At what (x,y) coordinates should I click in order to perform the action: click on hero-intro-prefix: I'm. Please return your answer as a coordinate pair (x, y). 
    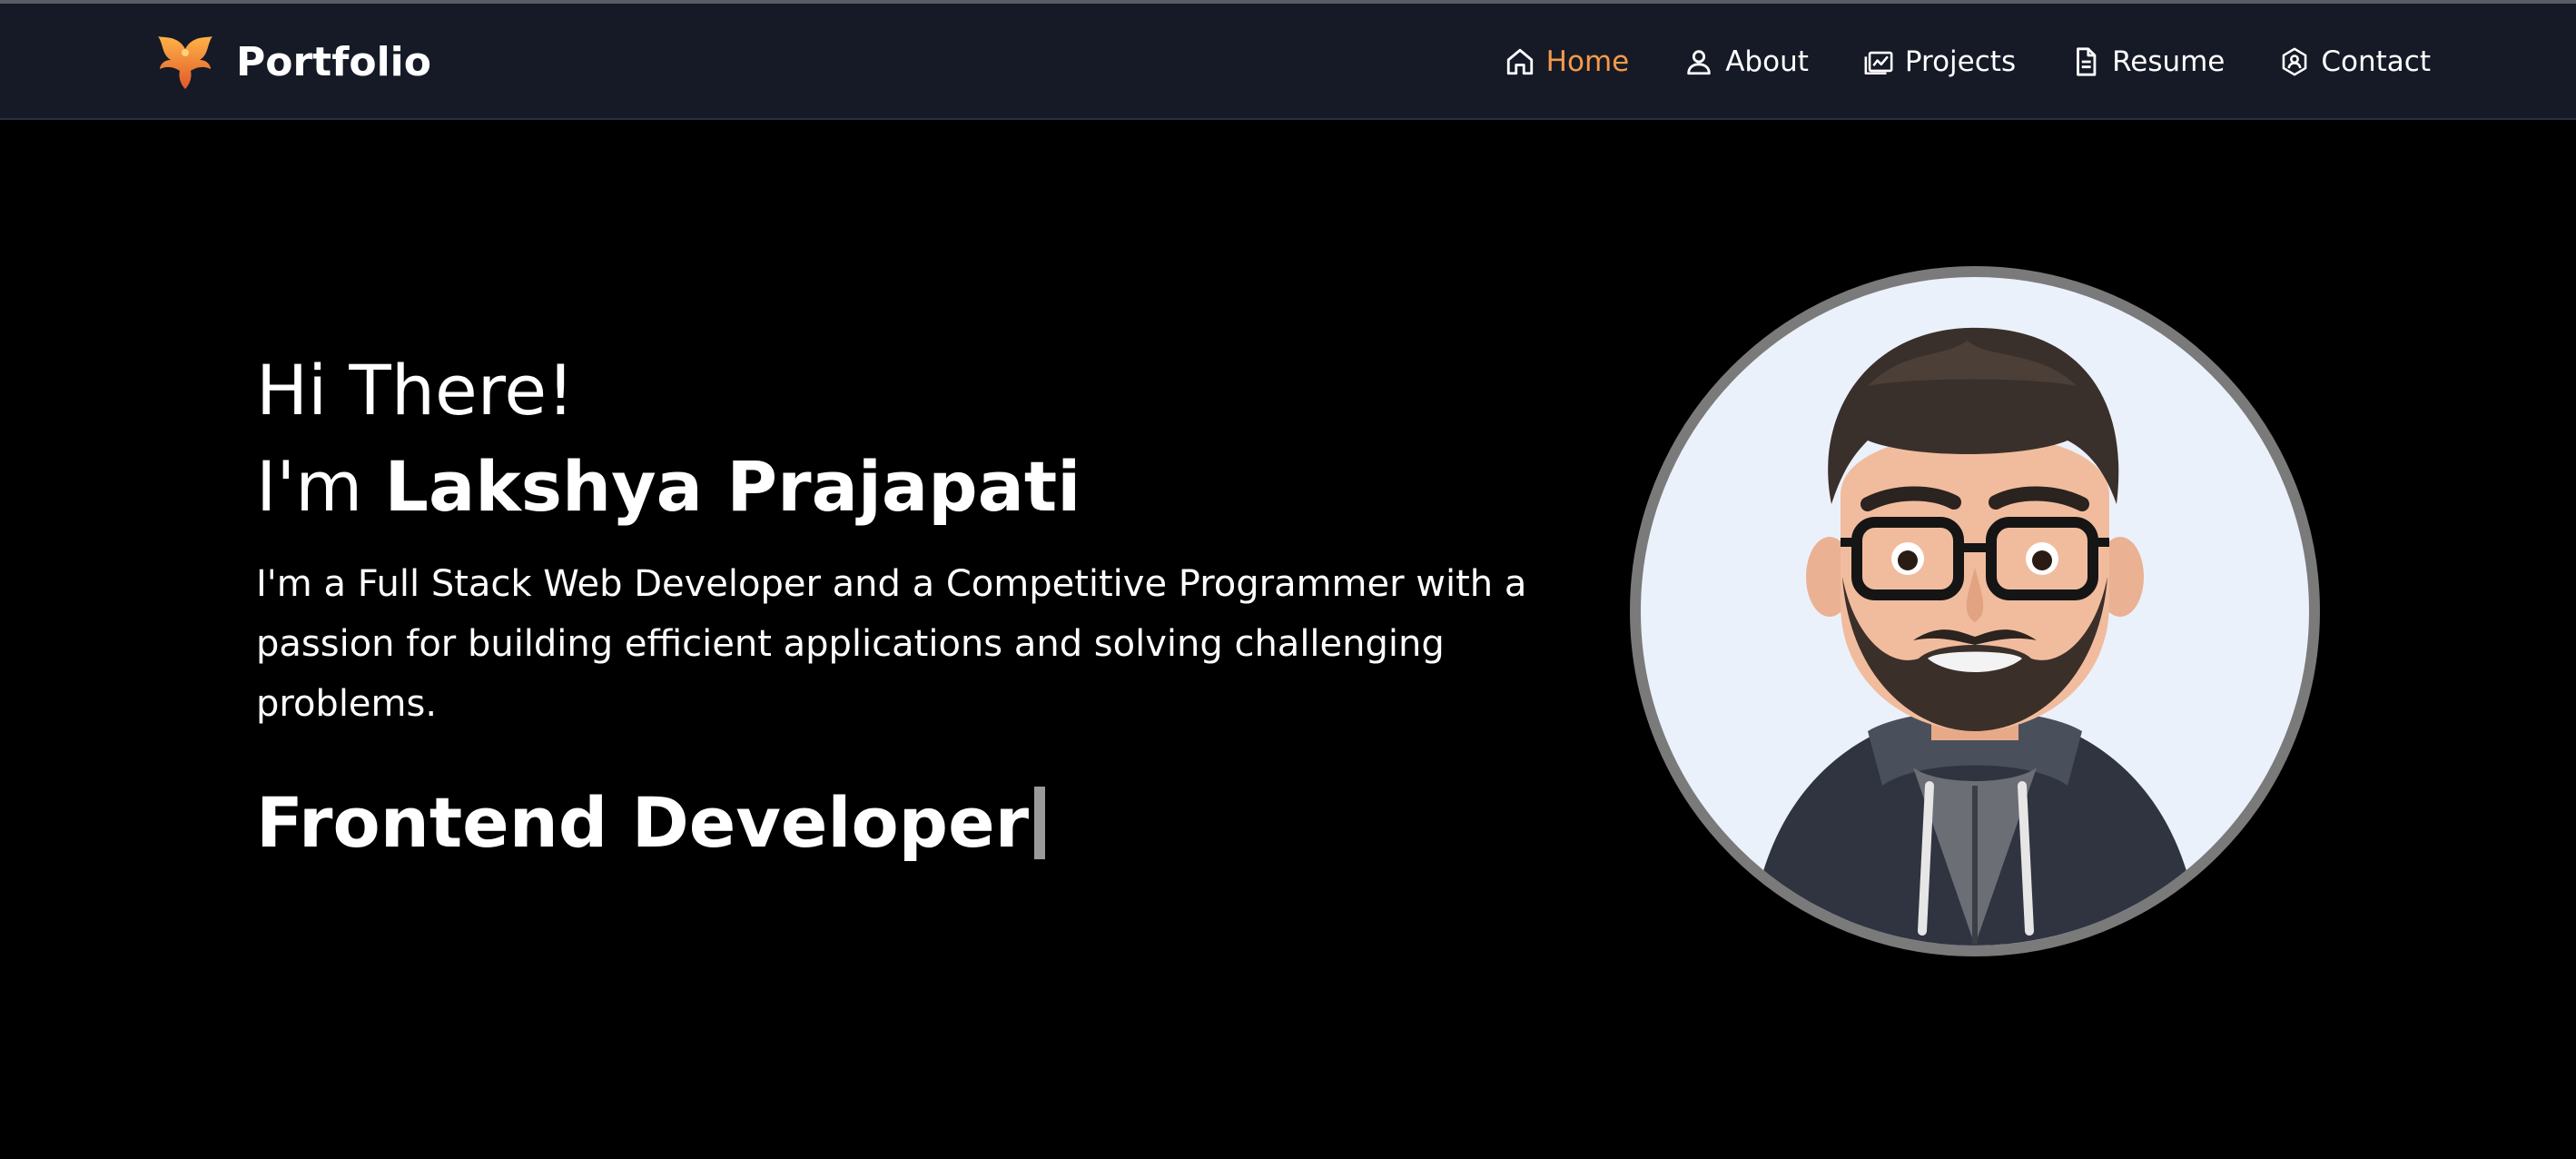
    Looking at the image, I should click on (309, 486).